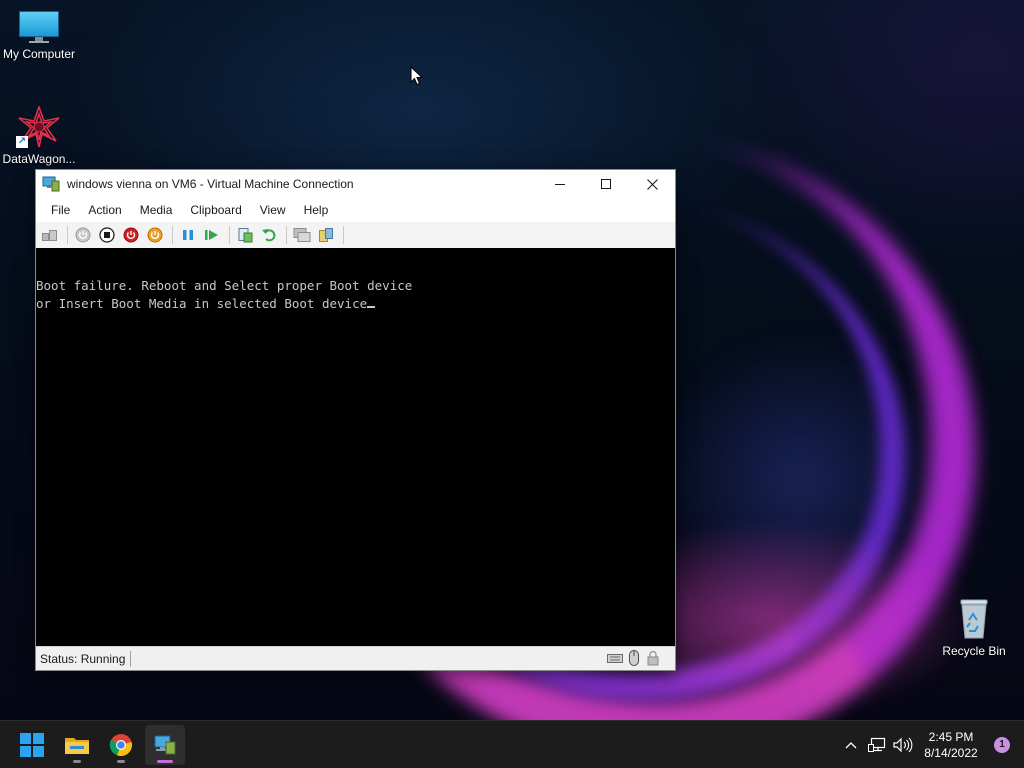 The image size is (1024, 768). Describe the element at coordinates (316, 210) in the screenshot. I see `menu-help: Help` at that location.